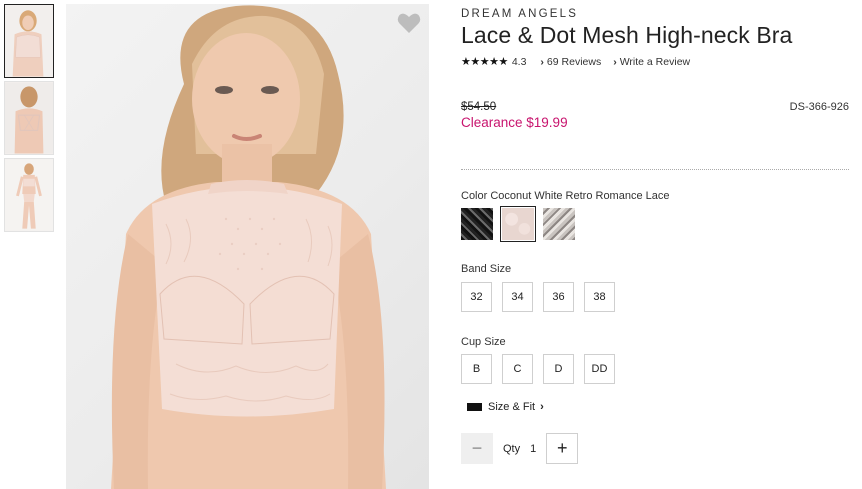  Describe the element at coordinates (559, 224) in the screenshot. I see `swatch-retro-romance-lace` at that location.